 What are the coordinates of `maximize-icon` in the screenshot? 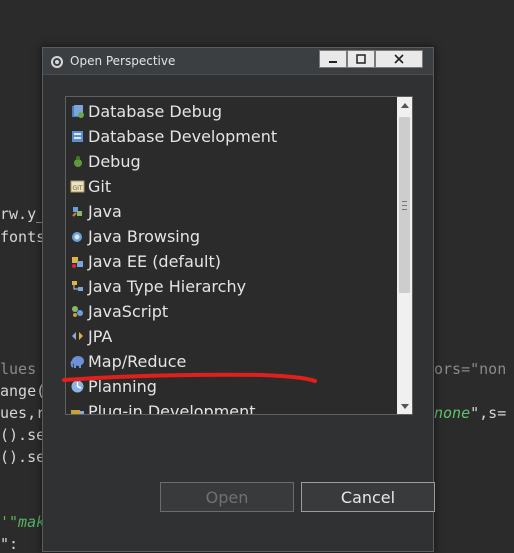 It's located at (361, 59).